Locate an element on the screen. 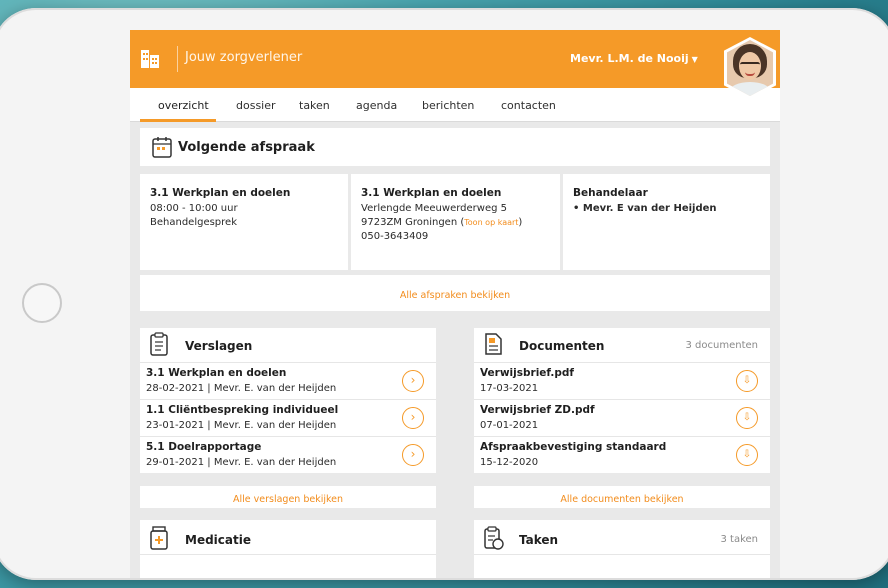 The height and width of the screenshot is (588, 888). top-bar: Jouw zorgverlener Mevr. L.M. de Nooij ▼ is located at coordinates (455, 59).